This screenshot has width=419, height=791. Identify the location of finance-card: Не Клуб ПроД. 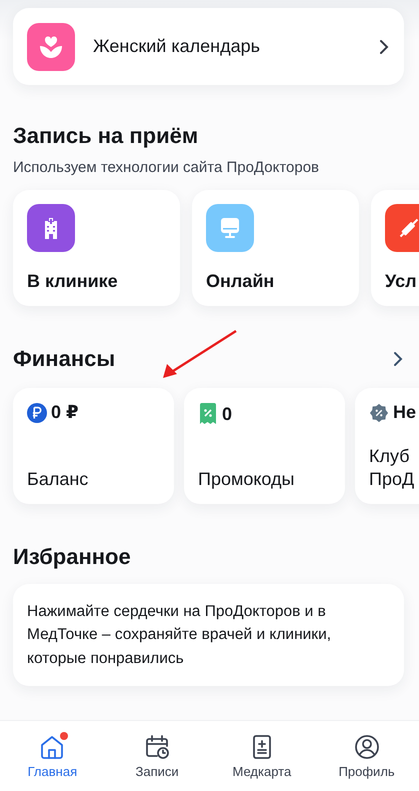
(387, 446).